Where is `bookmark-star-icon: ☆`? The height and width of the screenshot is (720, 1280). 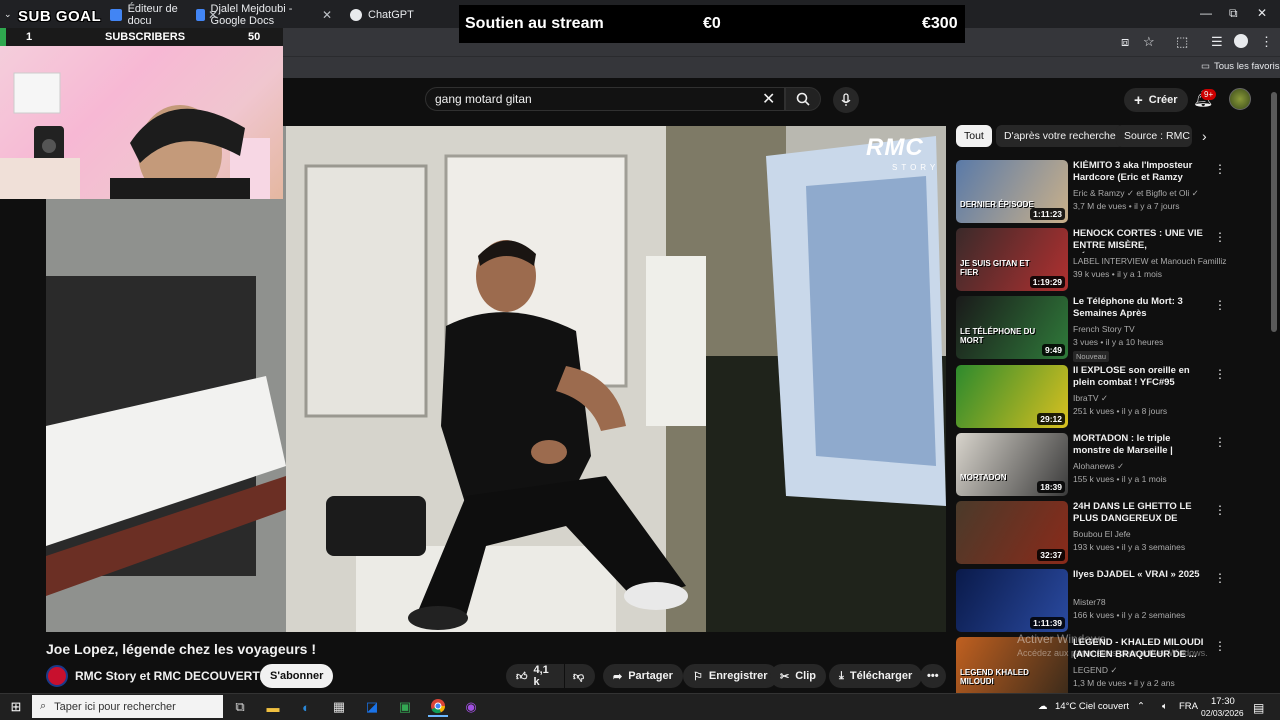
bookmark-star-icon: ☆ is located at coordinates (1149, 42).